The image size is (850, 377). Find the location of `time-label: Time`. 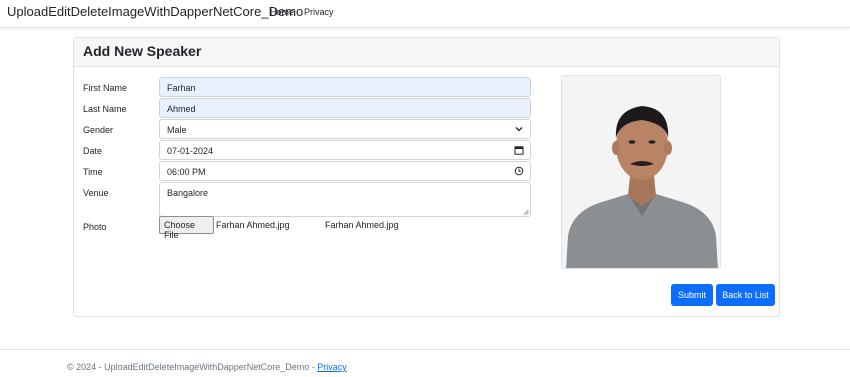

time-label: Time is located at coordinates (93, 172).